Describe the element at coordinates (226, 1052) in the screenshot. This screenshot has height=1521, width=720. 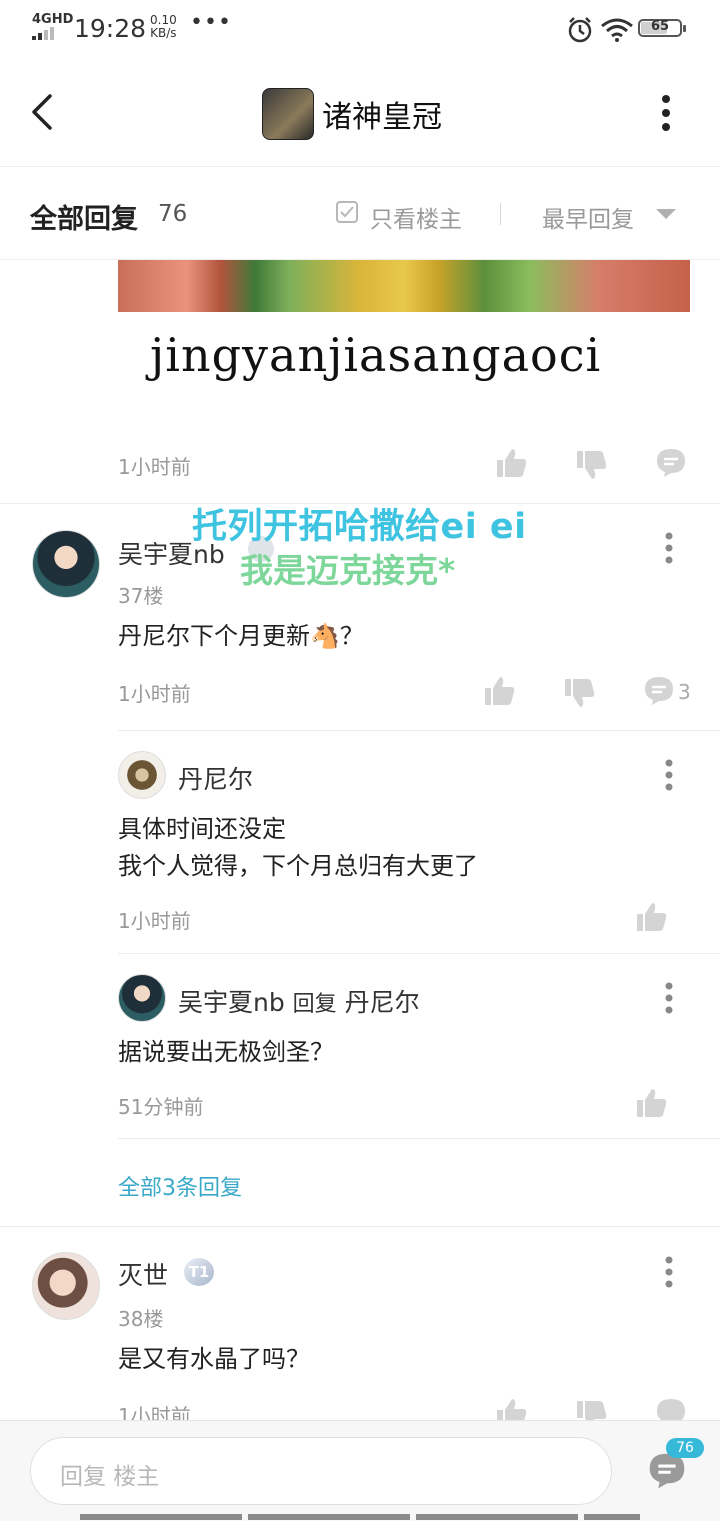
I see `reply-content: 据说要出无极剑圣？` at that location.